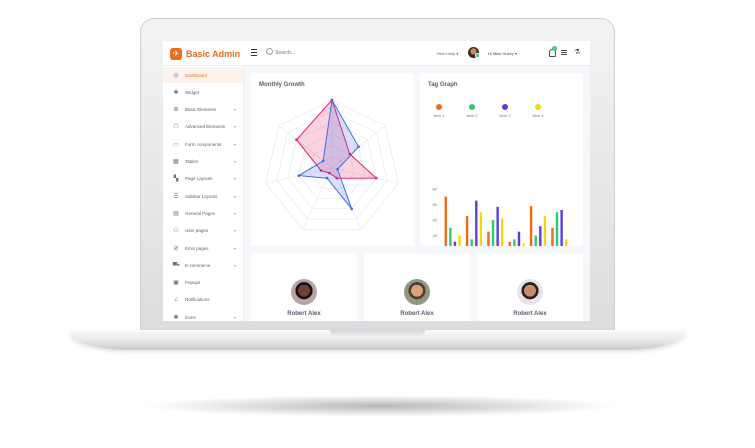  I want to click on sidebar-item-label: Dashboard, so click(196, 75).